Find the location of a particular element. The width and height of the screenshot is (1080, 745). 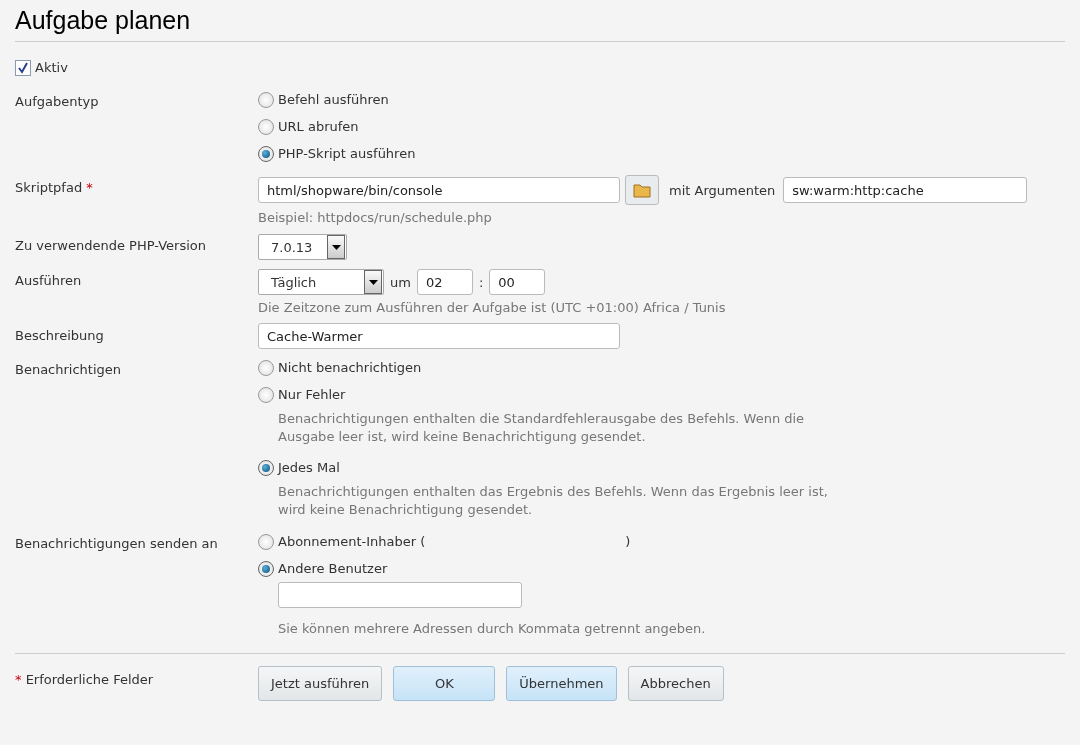

folder-icon is located at coordinates (642, 190).